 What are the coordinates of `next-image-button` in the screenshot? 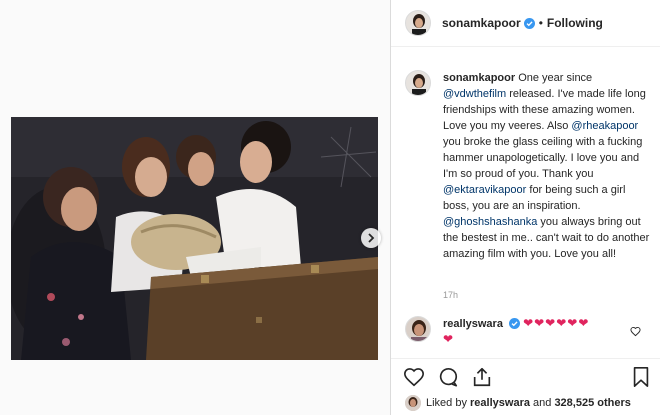 It's located at (371, 238).